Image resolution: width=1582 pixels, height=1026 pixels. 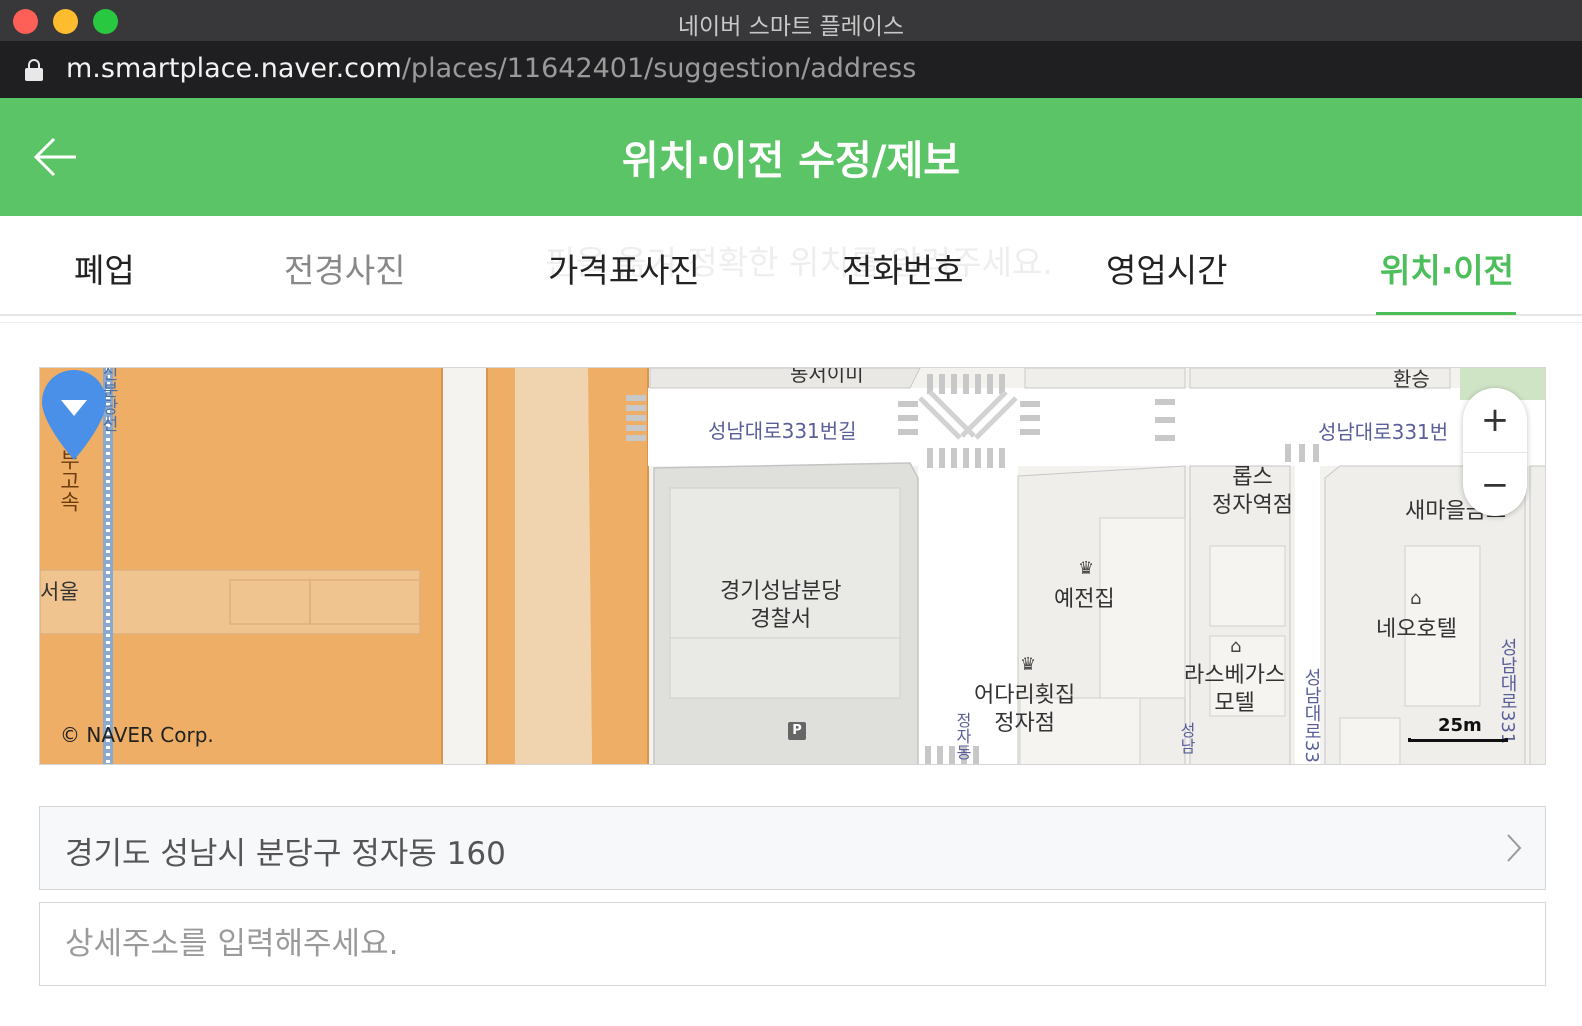 What do you see at coordinates (792, 944) in the screenshot?
I see `detail-address-input` at bounding box center [792, 944].